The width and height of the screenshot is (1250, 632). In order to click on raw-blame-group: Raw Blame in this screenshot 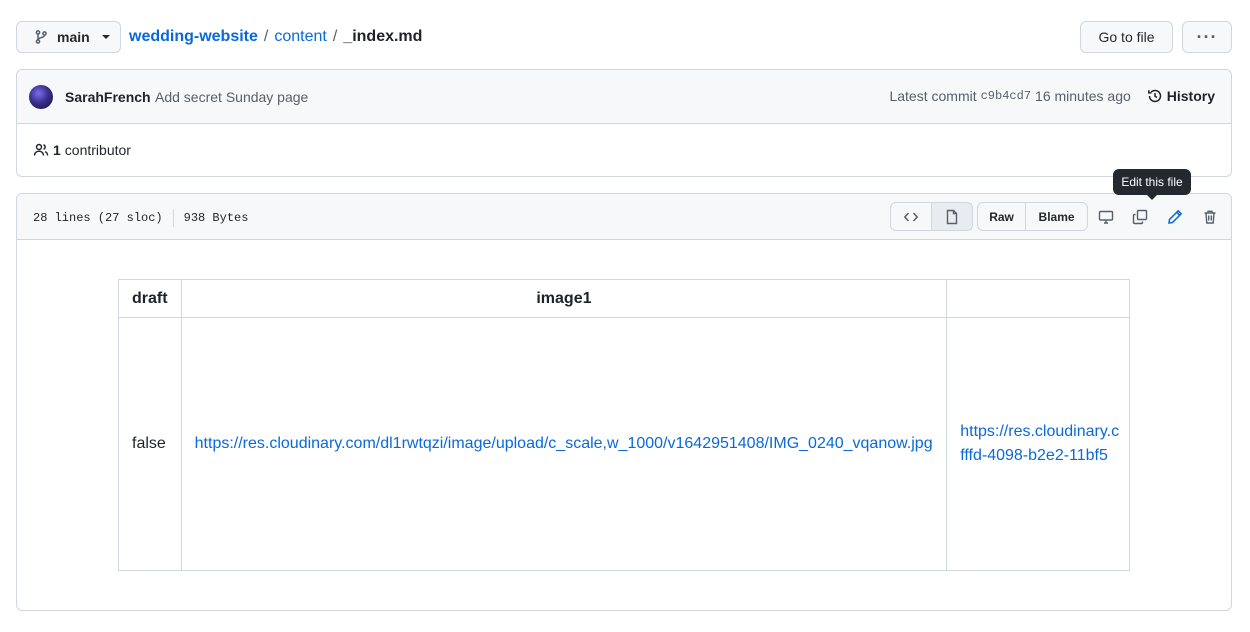, I will do `click(1032, 216)`.